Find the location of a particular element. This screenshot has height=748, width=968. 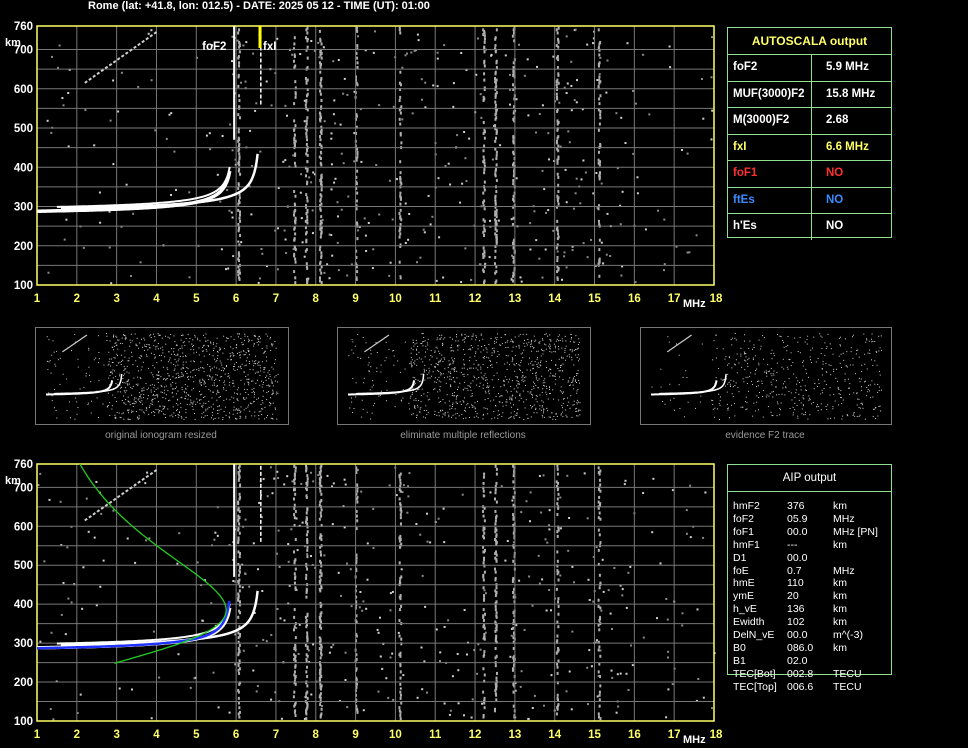

y-tick-label: 760 is located at coordinates (23, 27).